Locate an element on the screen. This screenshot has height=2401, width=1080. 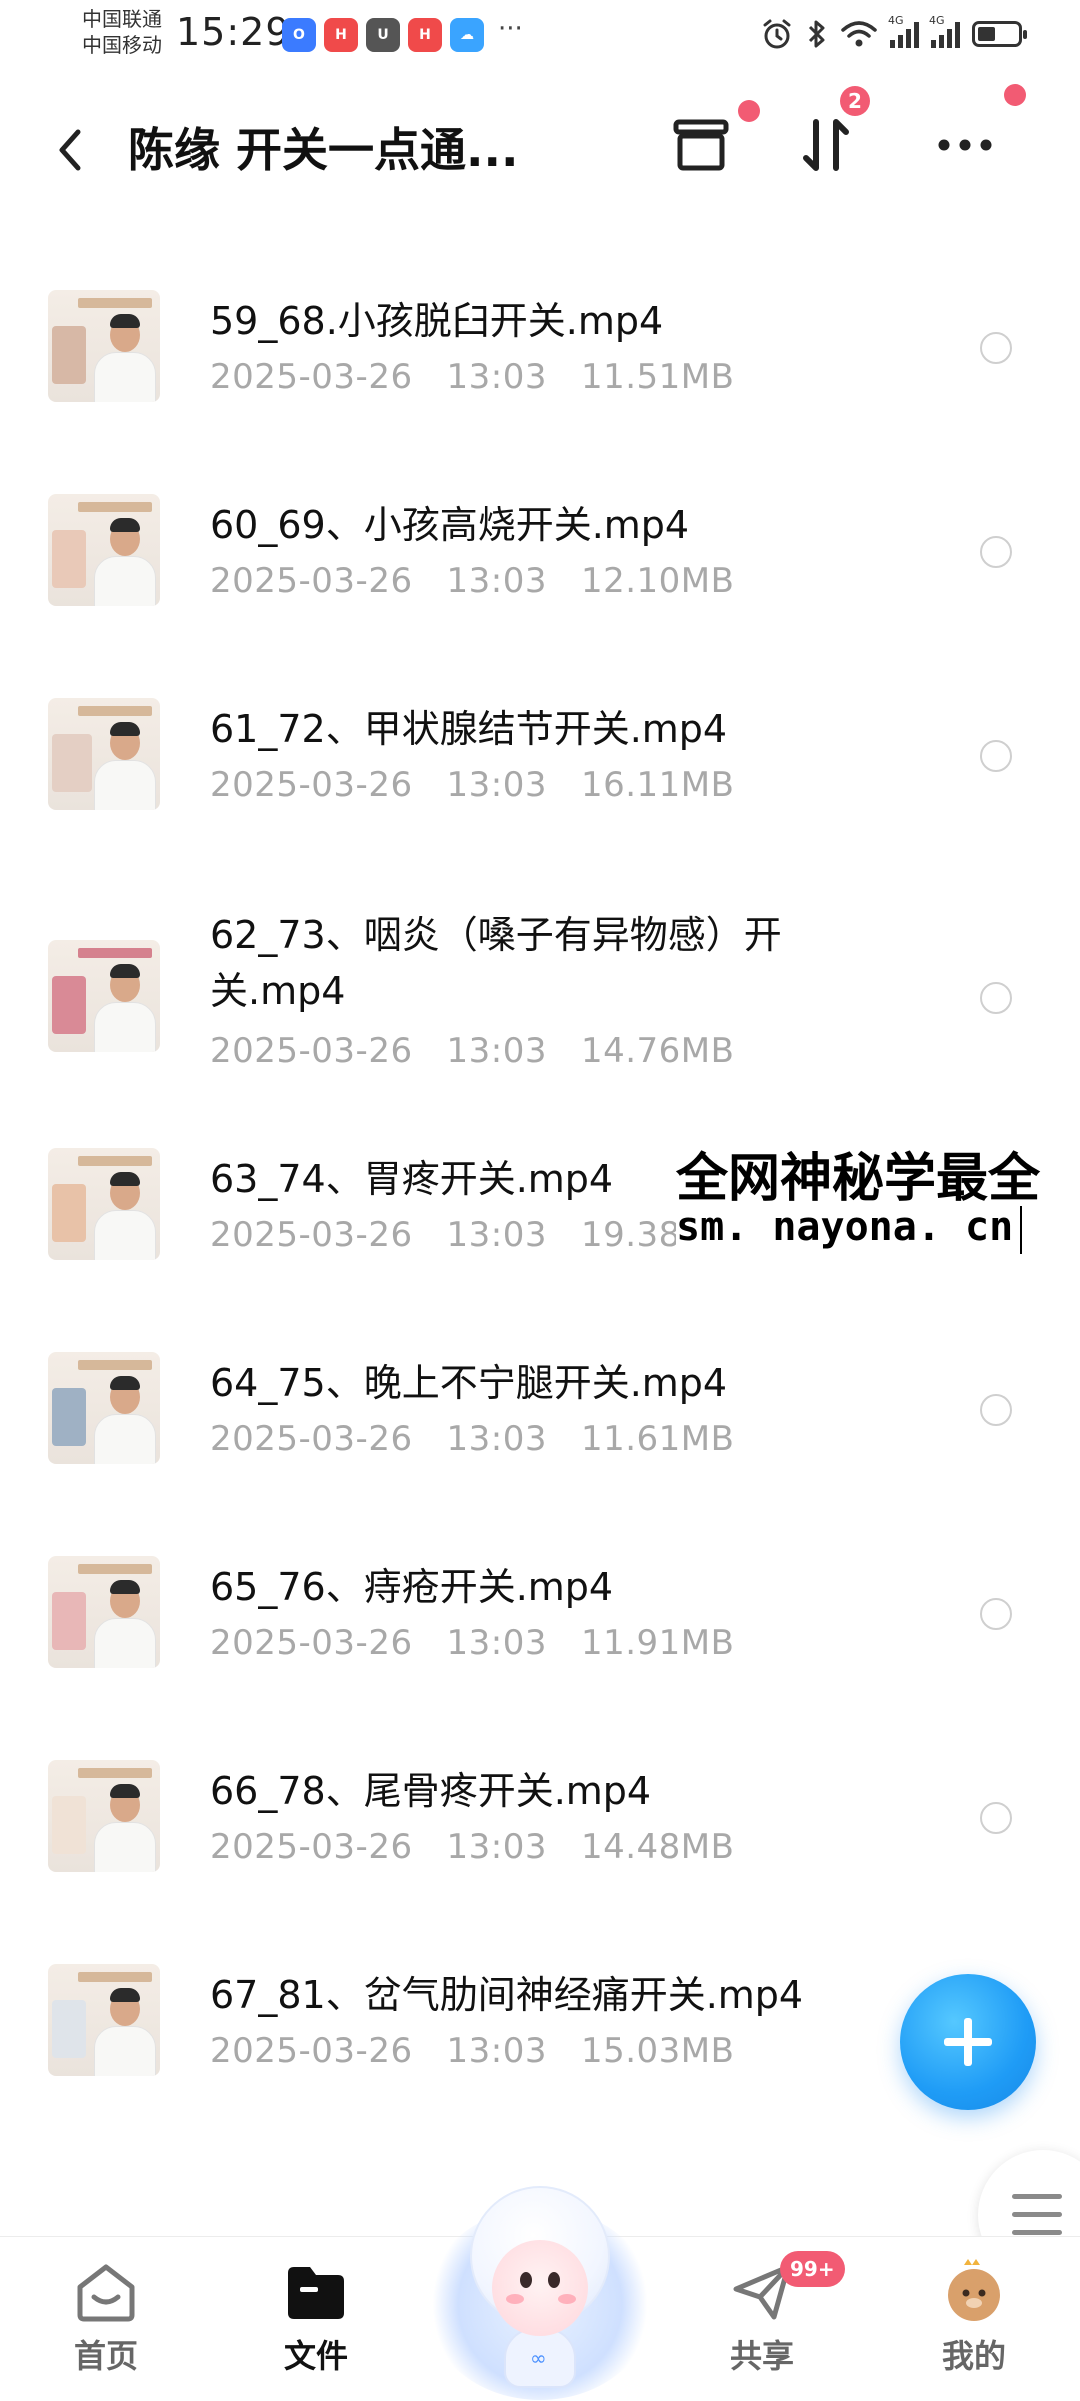
file-meta: 2025-03-26 13:03 14.48MB is located at coordinates (472, 1847).